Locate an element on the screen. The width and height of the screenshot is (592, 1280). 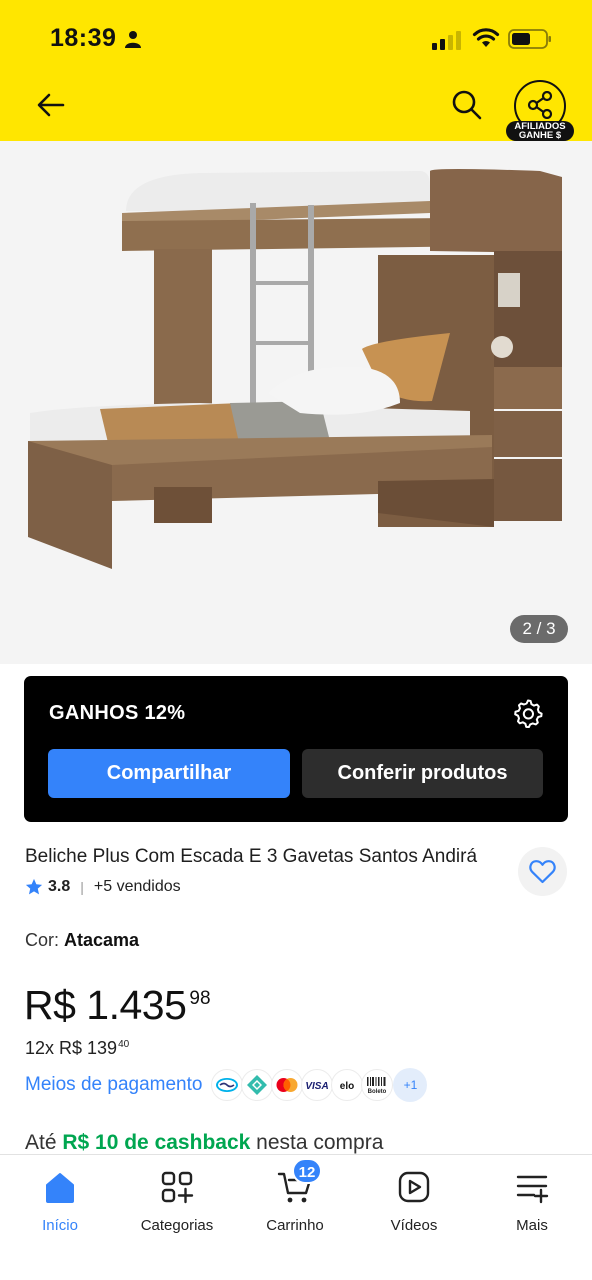
cart-count-badge: 12 is located at coordinates (307, 1171).